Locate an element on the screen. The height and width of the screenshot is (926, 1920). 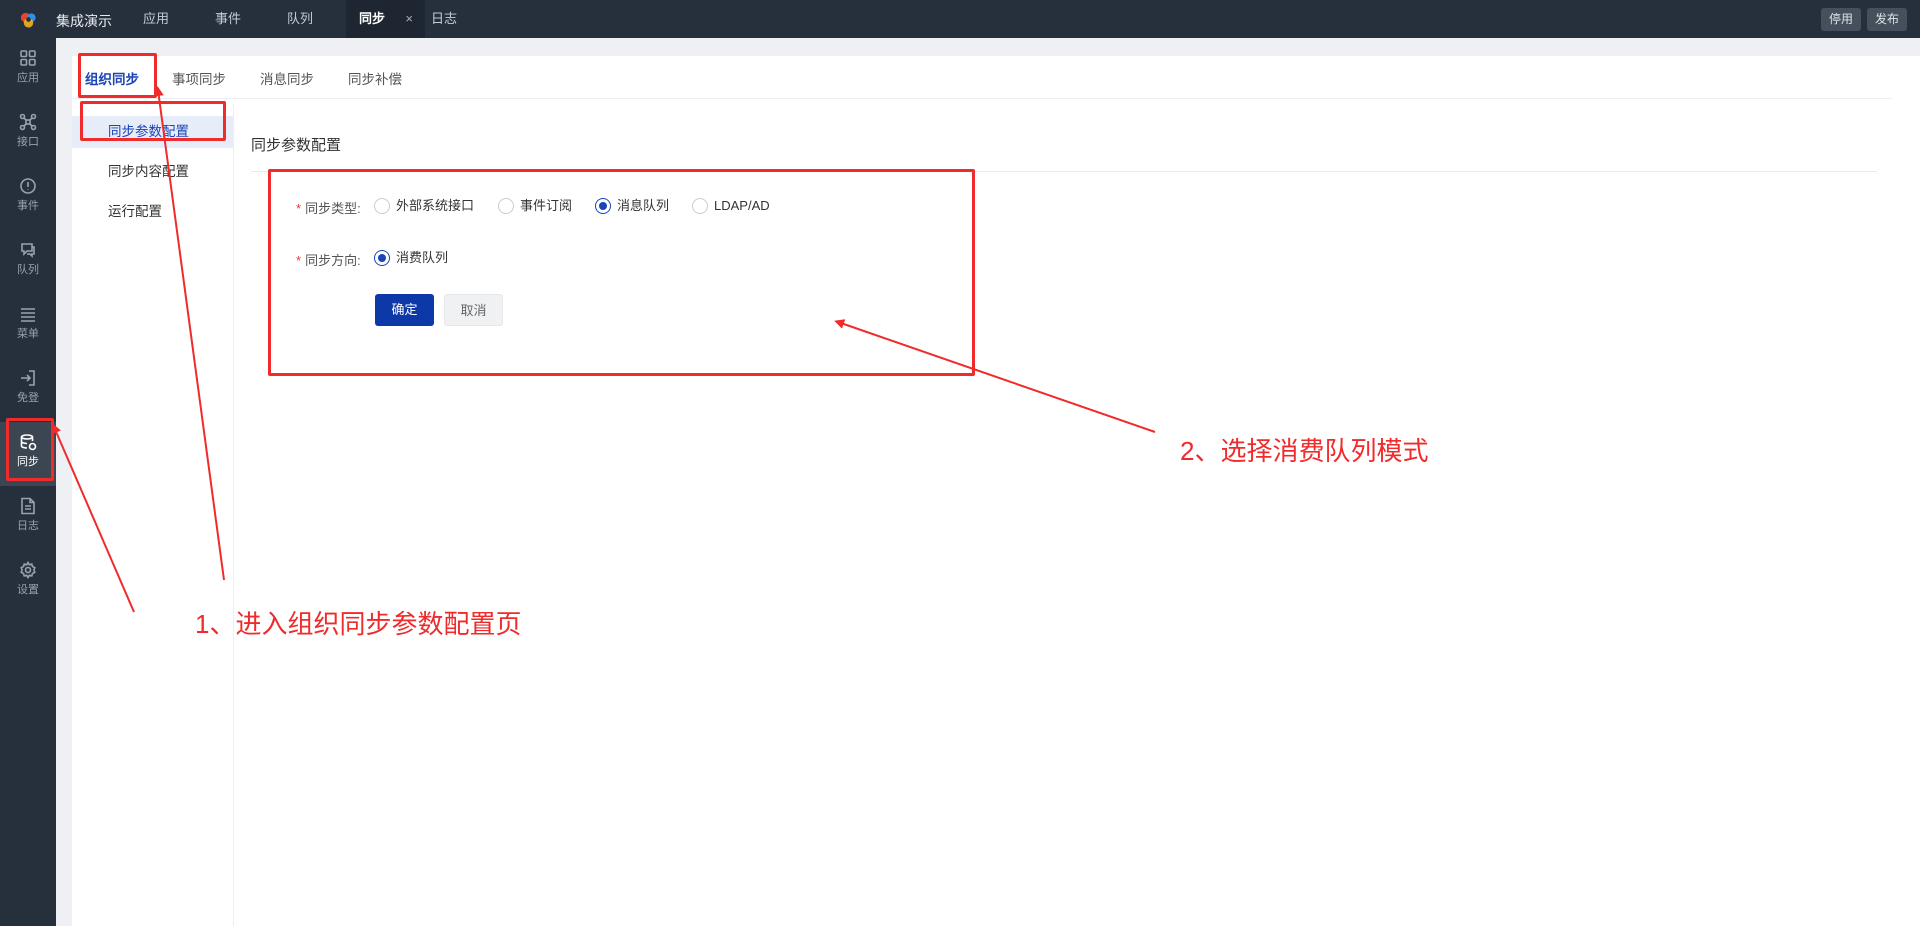
app-logo-icon is located at coordinates (28, 20).